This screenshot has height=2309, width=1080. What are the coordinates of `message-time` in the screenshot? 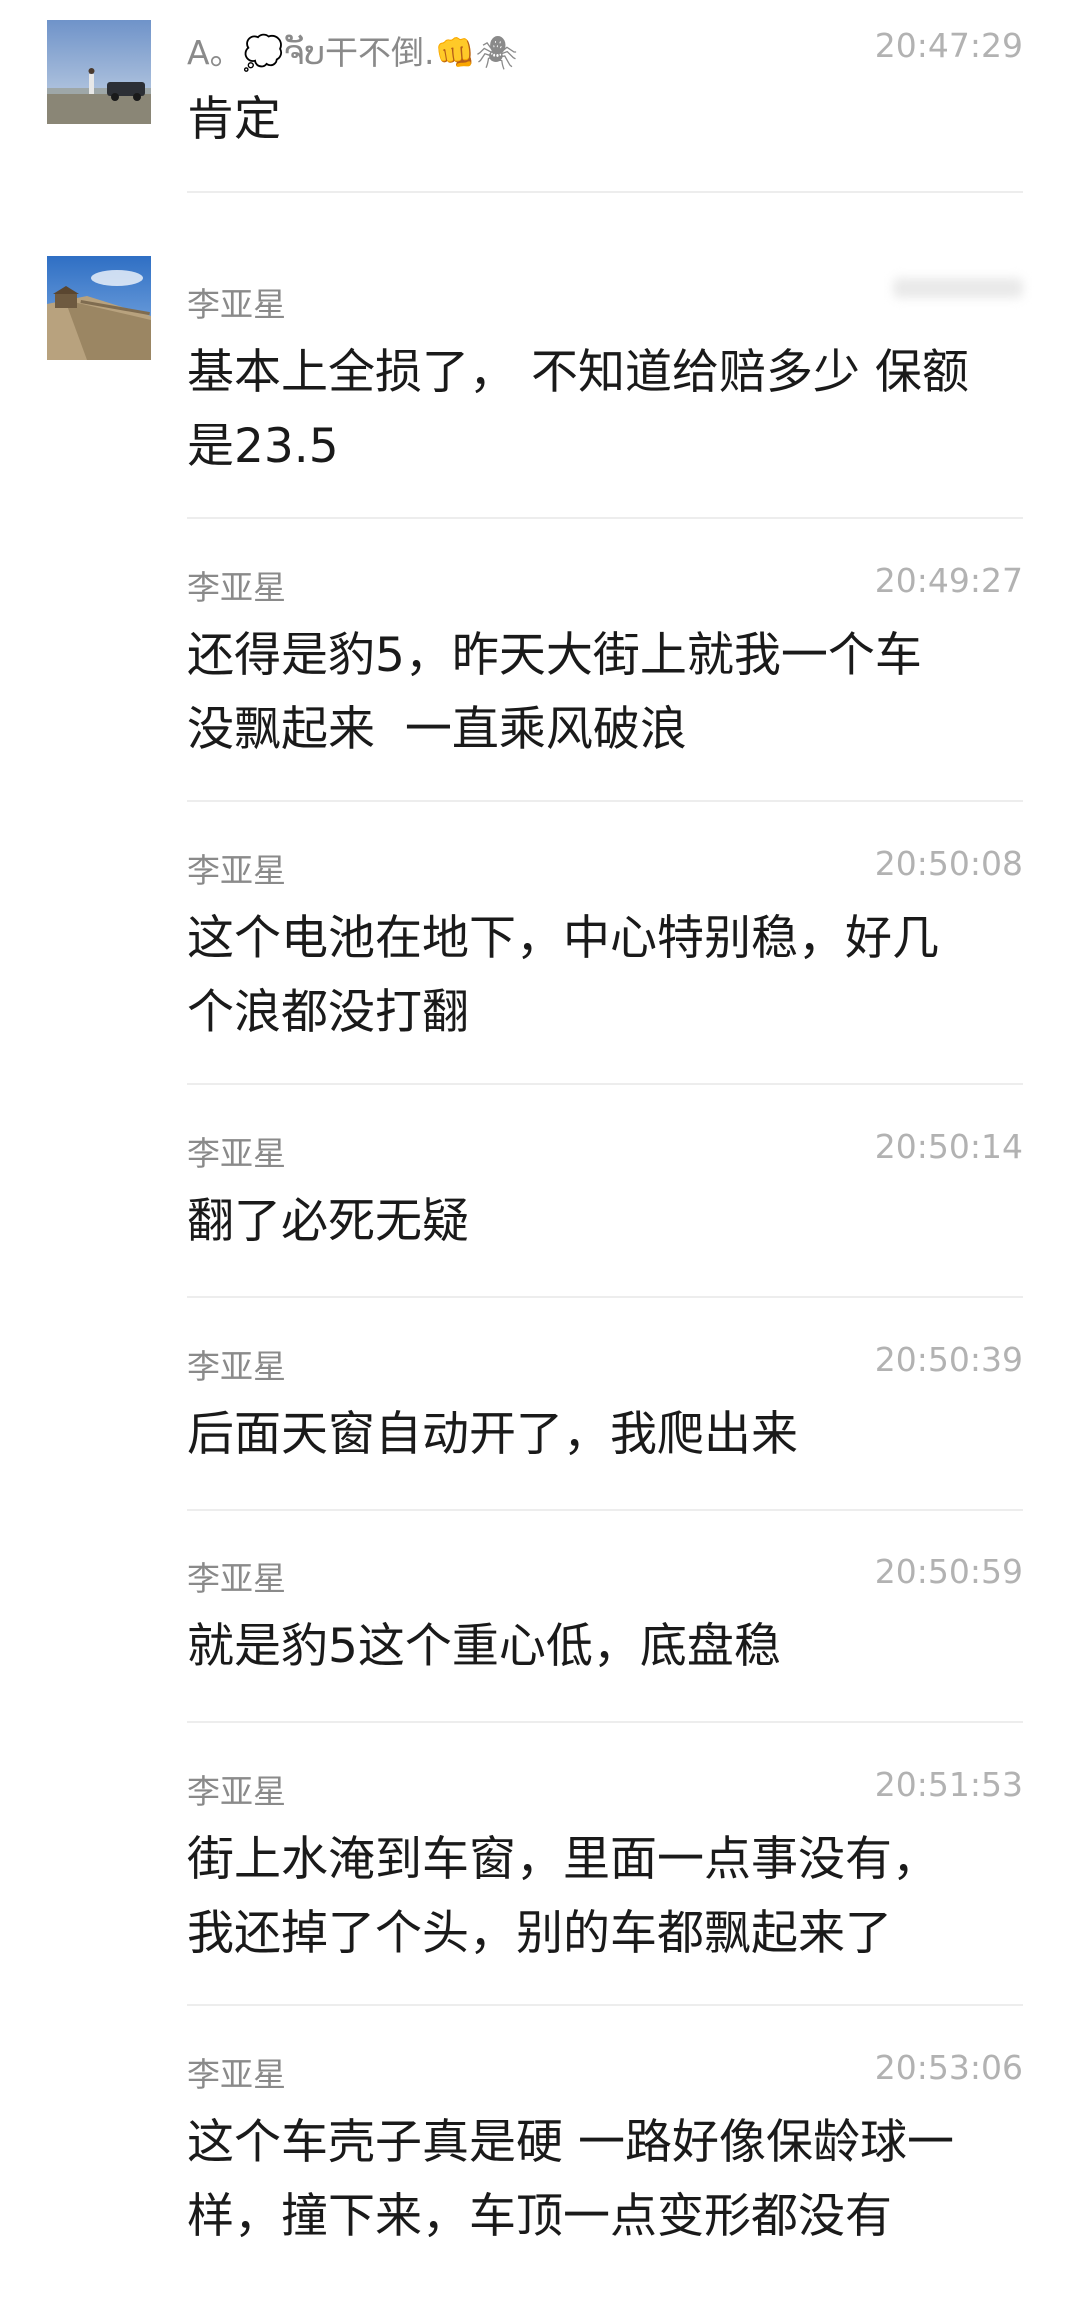 It's located at (958, 288).